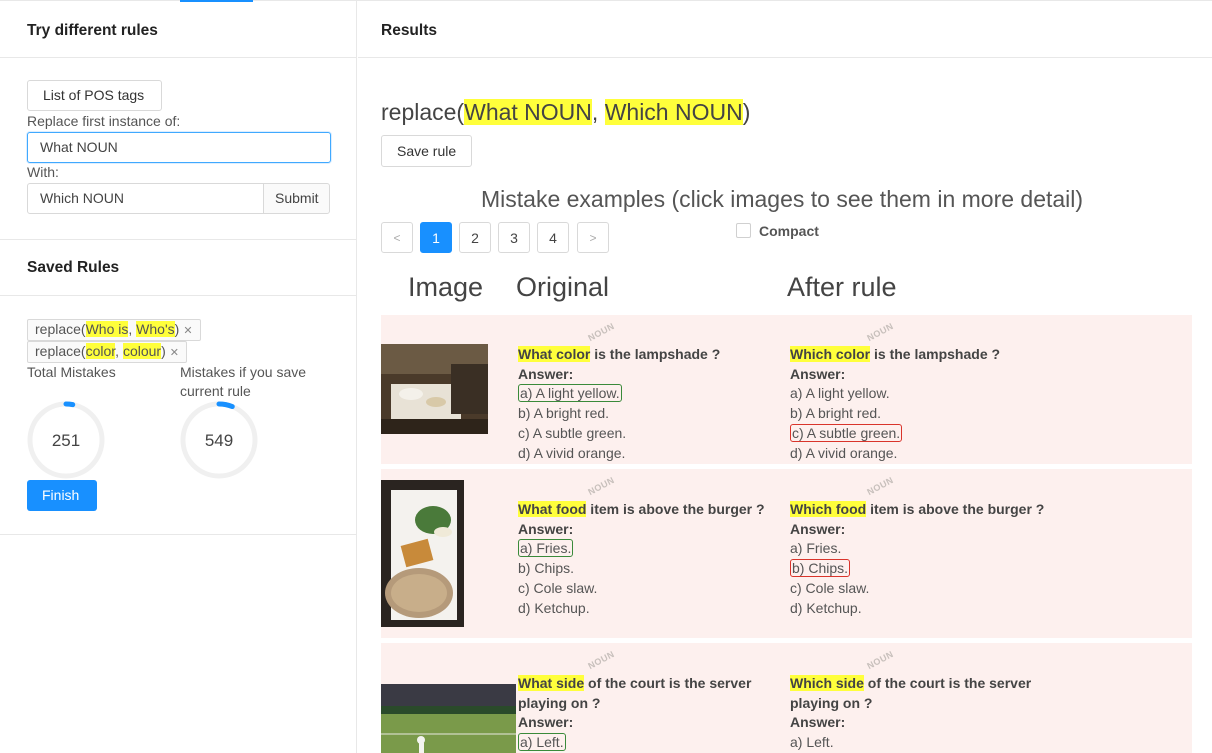 Image resolution: width=1212 pixels, height=753 pixels. I want to click on saved-rules-title: Saved Rules, so click(73, 267).